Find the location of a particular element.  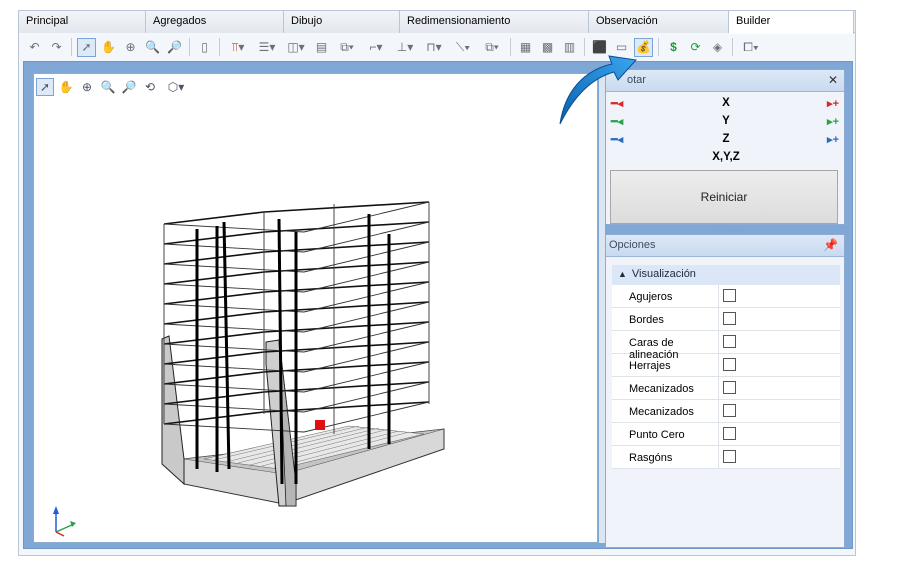

property-name: Agujeros is located at coordinates (665, 296).